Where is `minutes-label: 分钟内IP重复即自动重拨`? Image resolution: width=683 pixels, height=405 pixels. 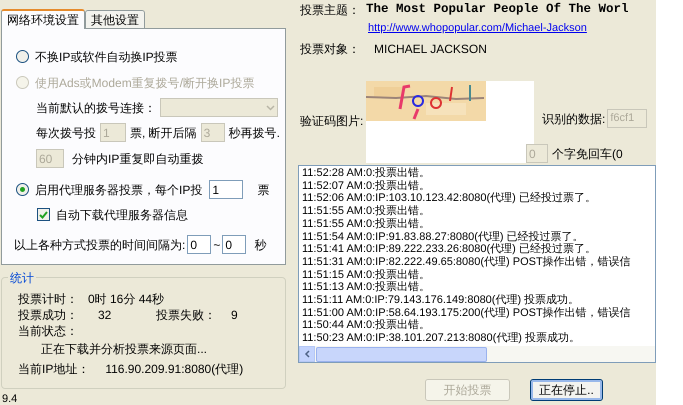
minutes-label: 分钟内IP重复即自动重拨 is located at coordinates (138, 159).